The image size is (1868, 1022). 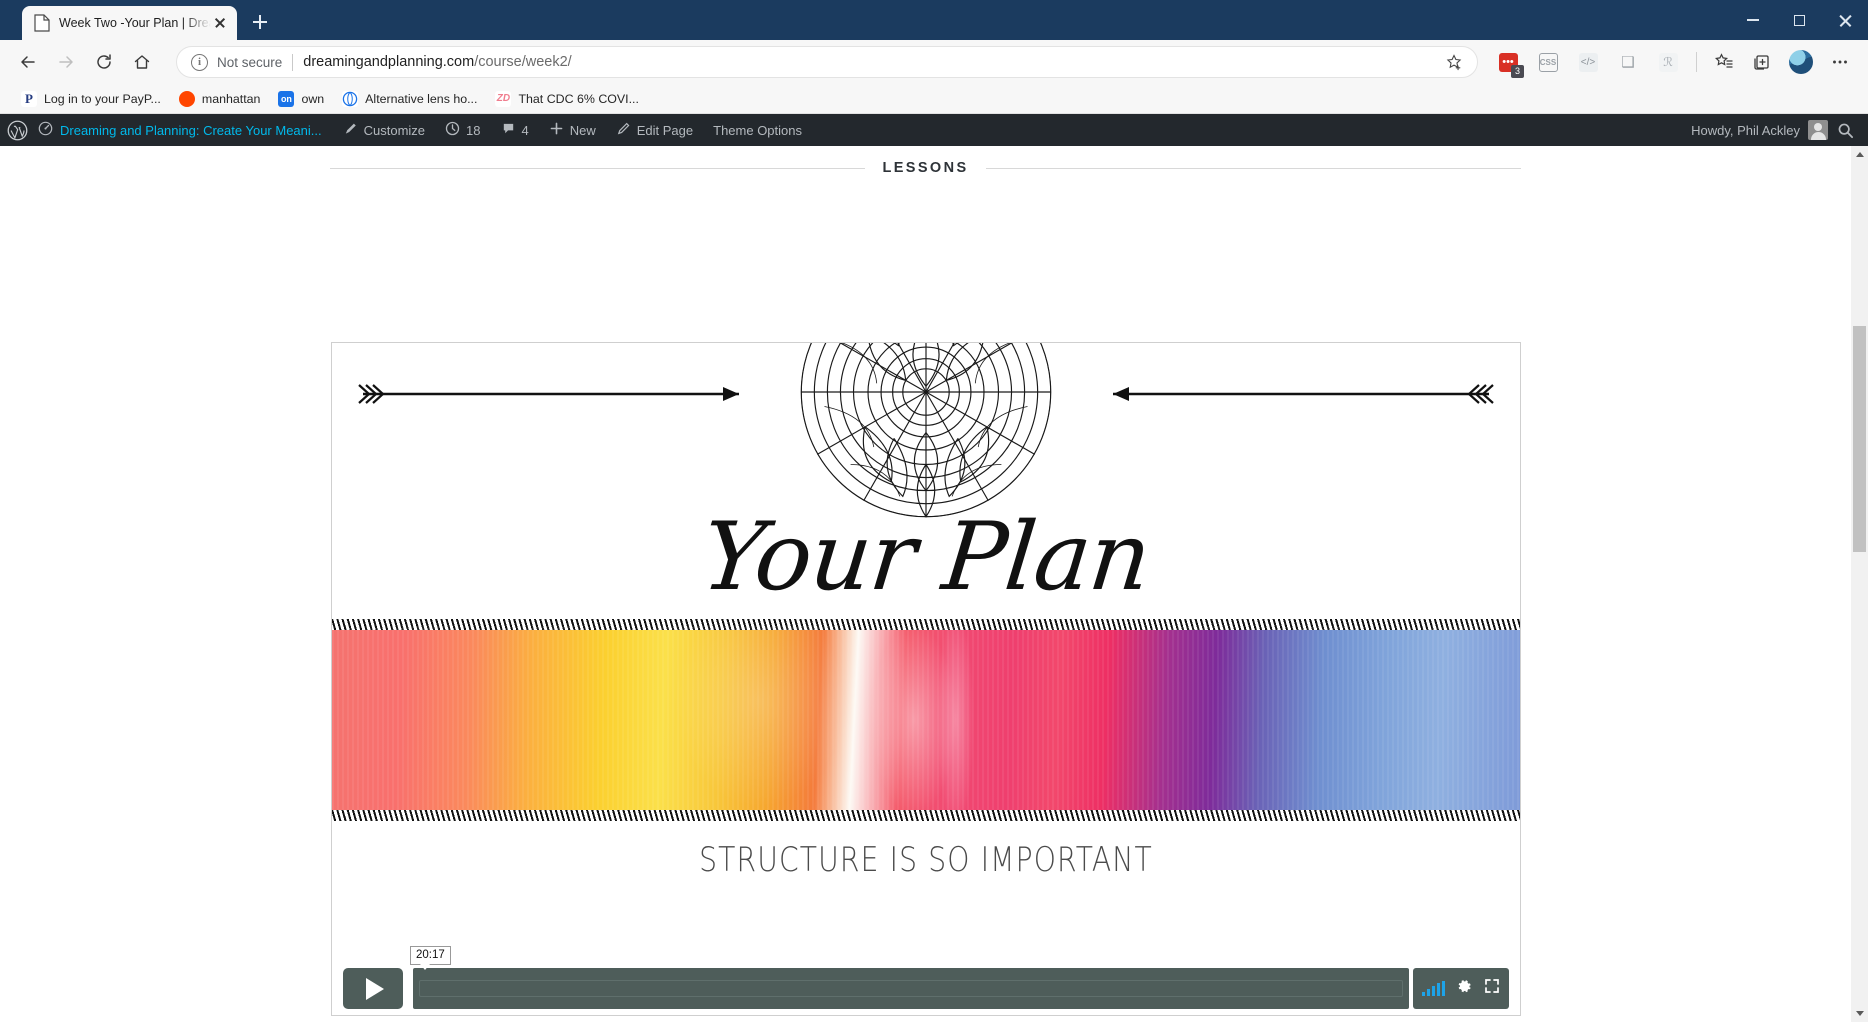 I want to click on css-viewer-extension-icon: CSS, so click(x=1548, y=62).